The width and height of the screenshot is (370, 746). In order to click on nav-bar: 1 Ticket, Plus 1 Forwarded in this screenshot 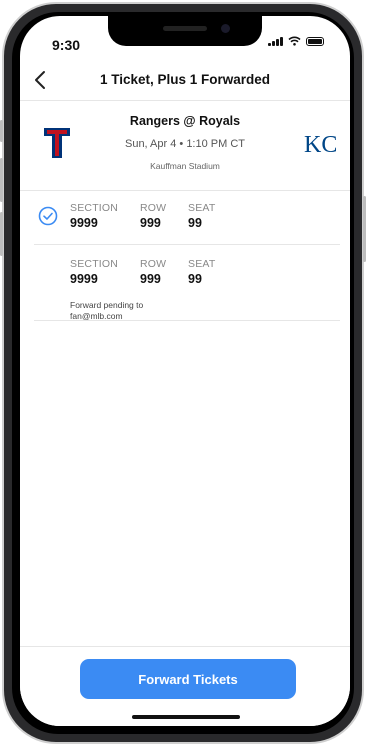, I will do `click(185, 82)`.